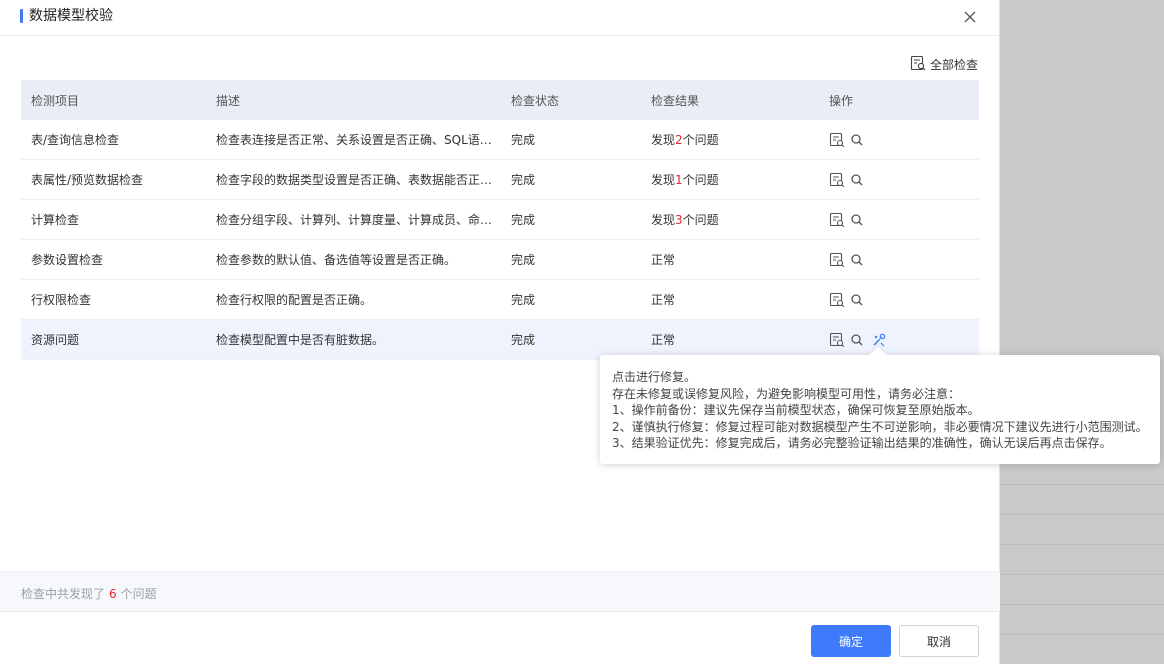  What do you see at coordinates (918, 64) in the screenshot?
I see `check-all-icon` at bounding box center [918, 64].